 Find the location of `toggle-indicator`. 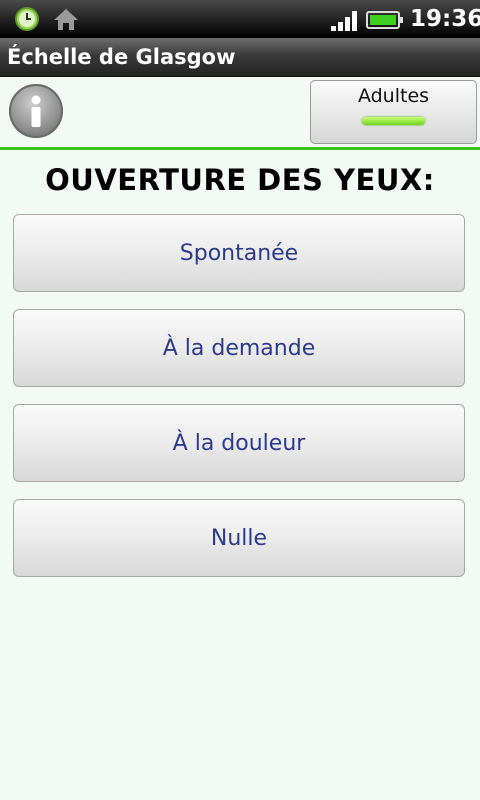

toggle-indicator is located at coordinates (393, 121).